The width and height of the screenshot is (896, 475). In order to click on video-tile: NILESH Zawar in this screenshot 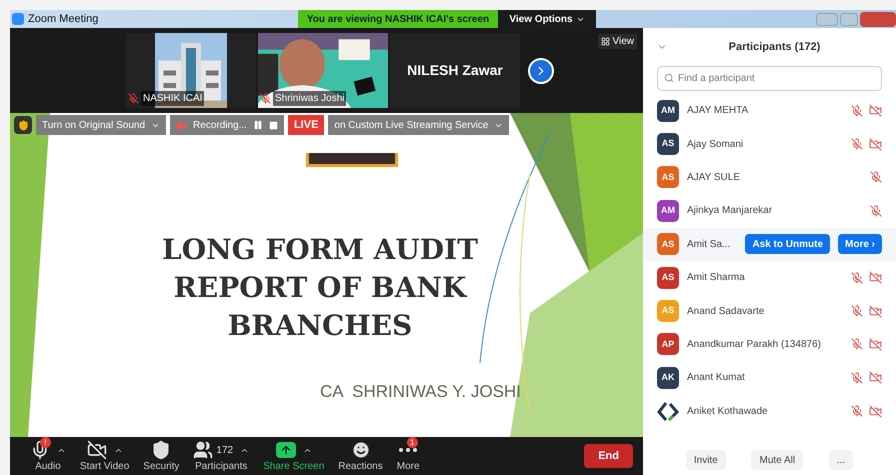, I will do `click(455, 70)`.